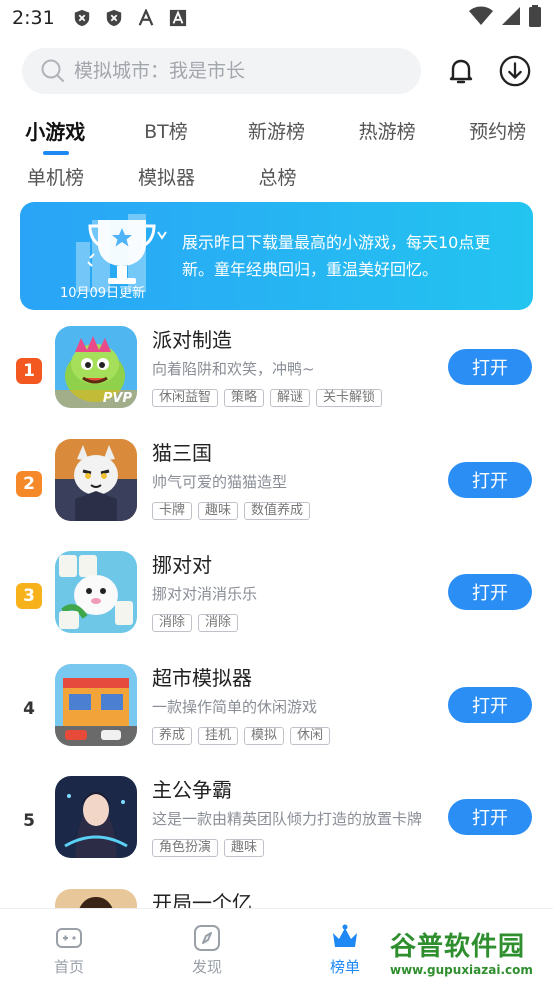 Image resolution: width=553 pixels, height=984 pixels. What do you see at coordinates (349, 398) in the screenshot?
I see `tag: 关卡解锁` at bounding box center [349, 398].